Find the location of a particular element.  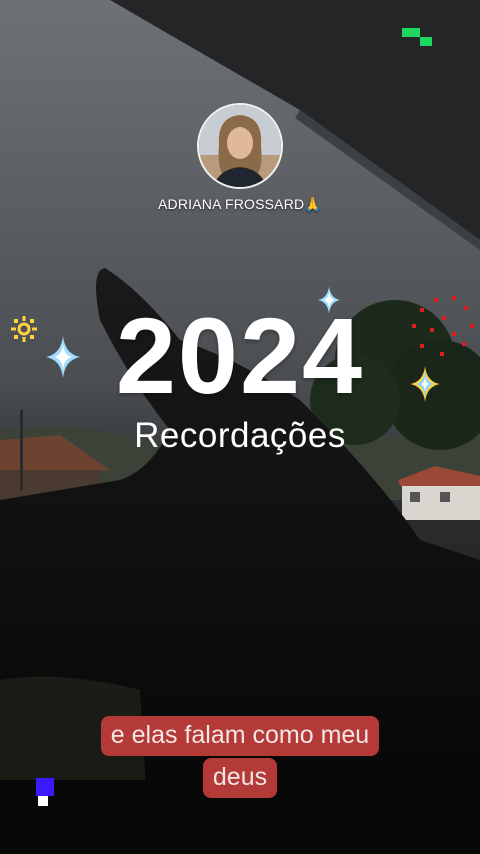

green-corner-marker-icon is located at coordinates (417, 37).